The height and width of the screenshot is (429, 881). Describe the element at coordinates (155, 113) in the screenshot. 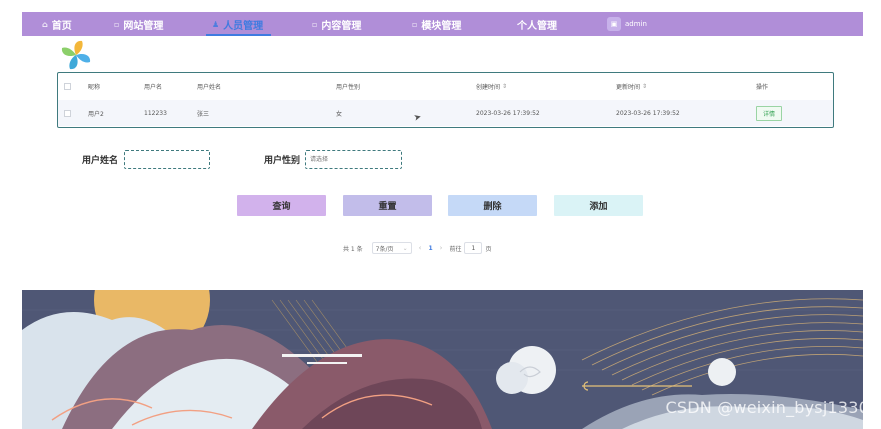

I see `cell-username: 112233` at that location.